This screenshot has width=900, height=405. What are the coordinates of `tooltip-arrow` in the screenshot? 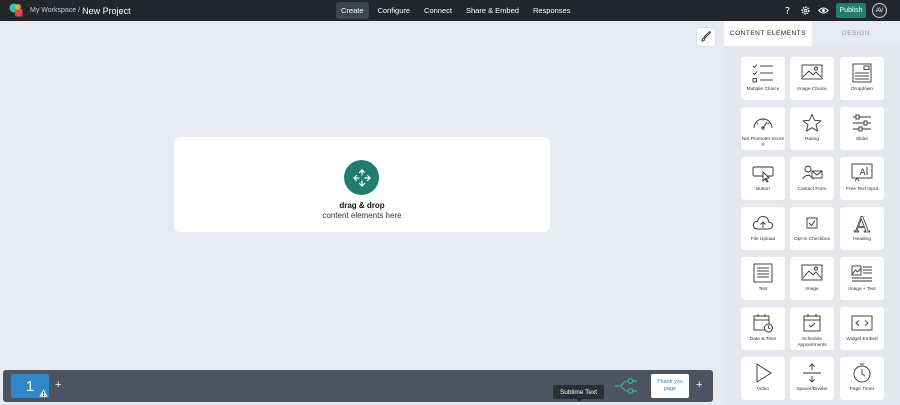 It's located at (579, 400).